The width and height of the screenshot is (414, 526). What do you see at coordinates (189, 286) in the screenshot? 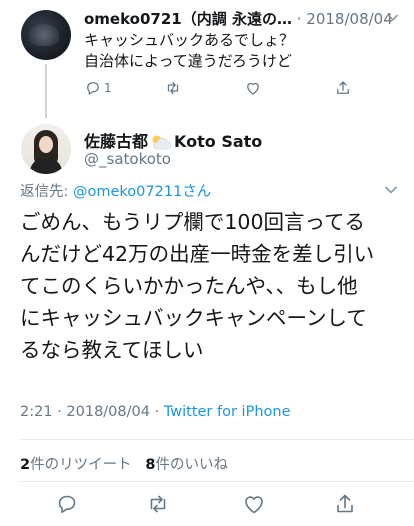
I see `tweet-text-line: てこのくらいかかったんや、、もし他` at bounding box center [189, 286].